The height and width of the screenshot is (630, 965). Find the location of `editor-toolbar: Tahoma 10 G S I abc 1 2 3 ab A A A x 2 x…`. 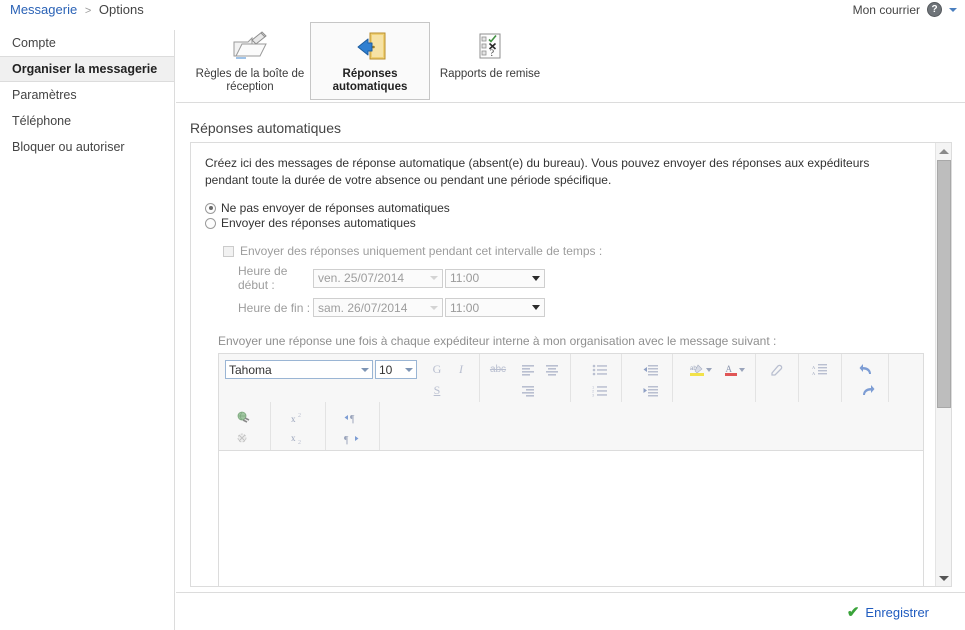

editor-toolbar: Tahoma 10 G S I abc 1 2 3 ab A A A x 2 x… is located at coordinates (571, 402).